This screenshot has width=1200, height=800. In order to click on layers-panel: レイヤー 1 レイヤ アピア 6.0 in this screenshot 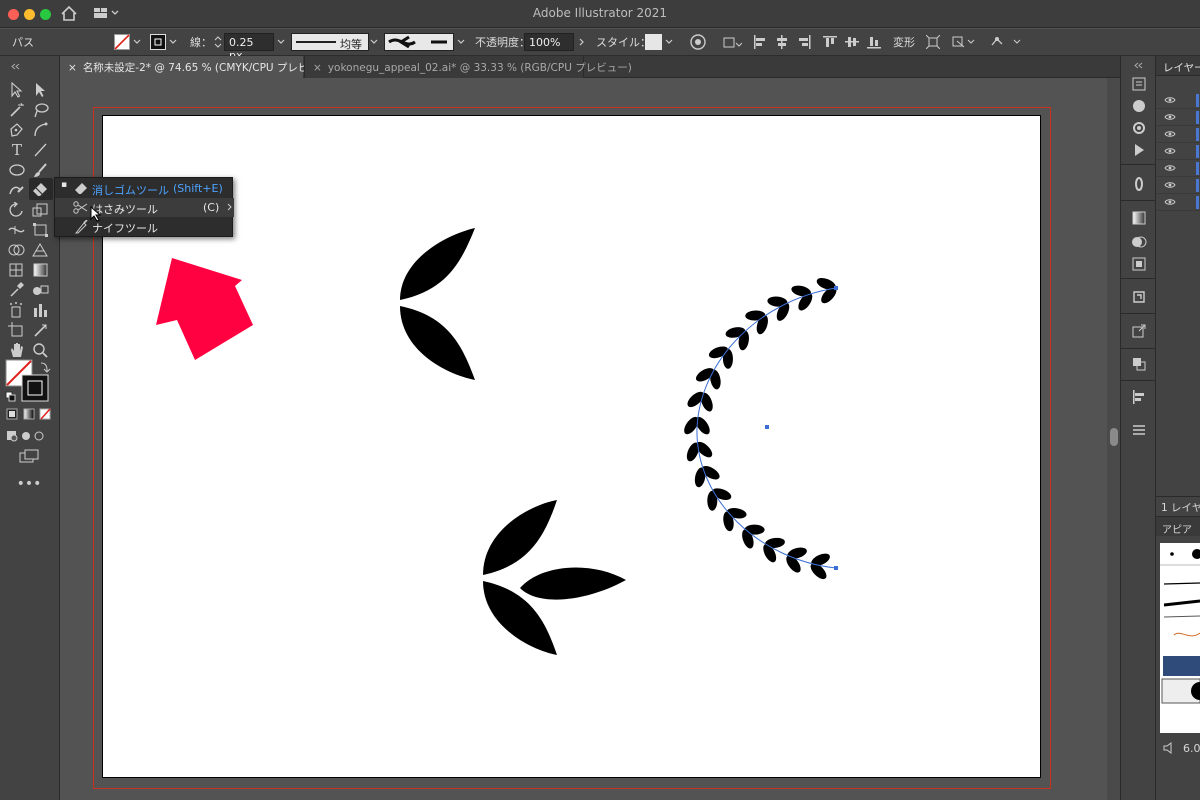, I will do `click(1178, 428)`.